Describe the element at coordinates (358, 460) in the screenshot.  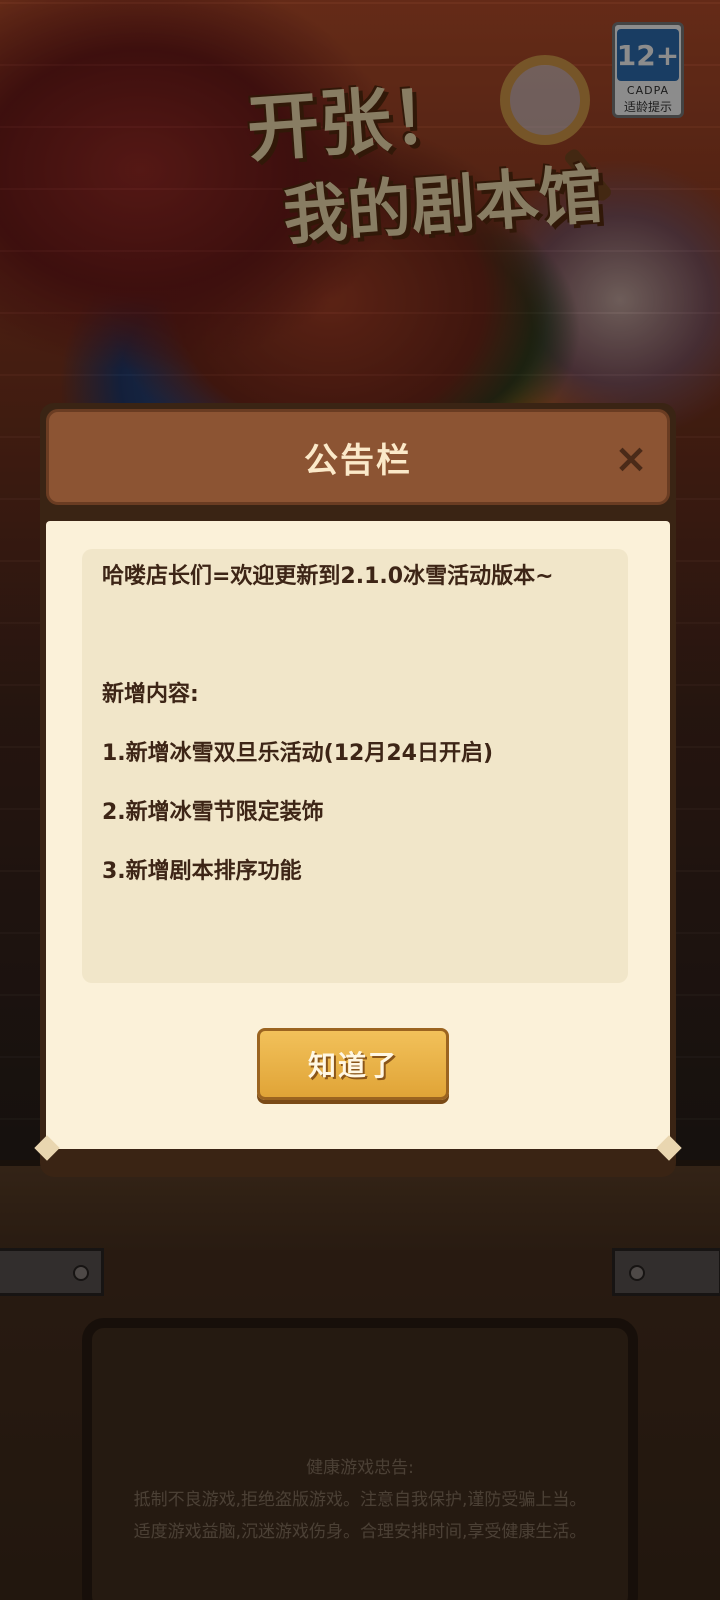
I see `dialog-title: 公告栏` at that location.